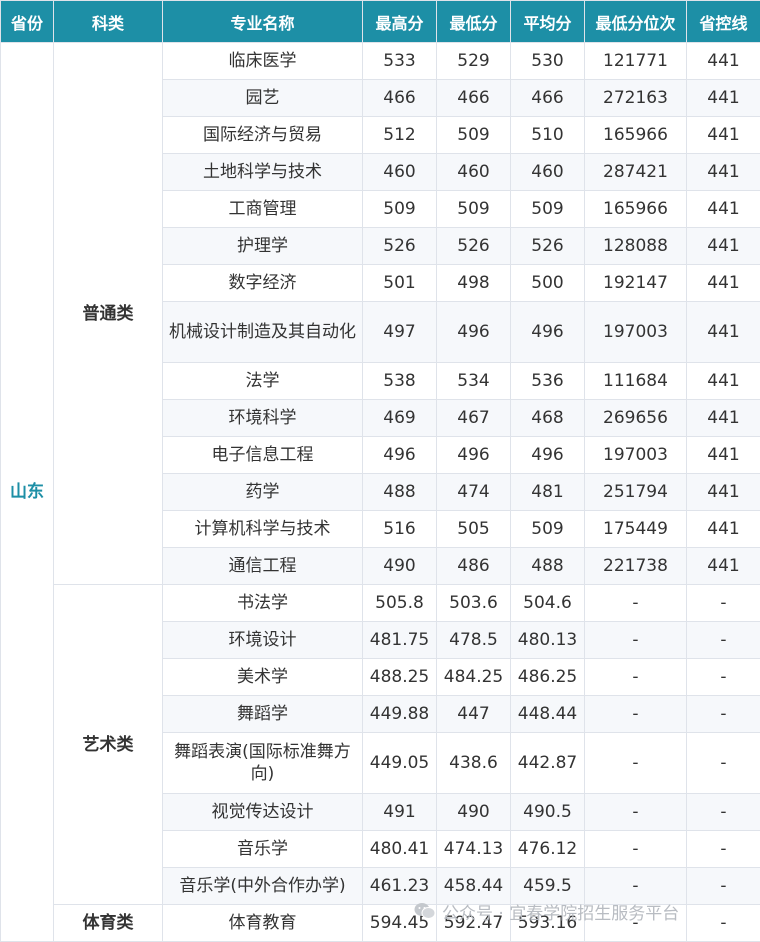 The image size is (760, 942). What do you see at coordinates (400, 61) in the screenshot?
I see `max-score-cell: 533` at bounding box center [400, 61].